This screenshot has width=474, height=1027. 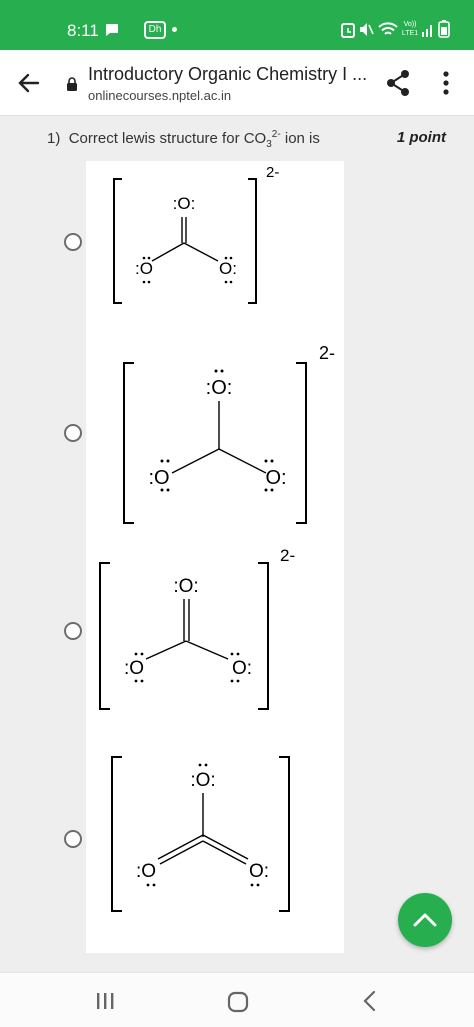 What do you see at coordinates (158, 478) in the screenshot?
I see `option-2-left-oxygen: :O` at bounding box center [158, 478].